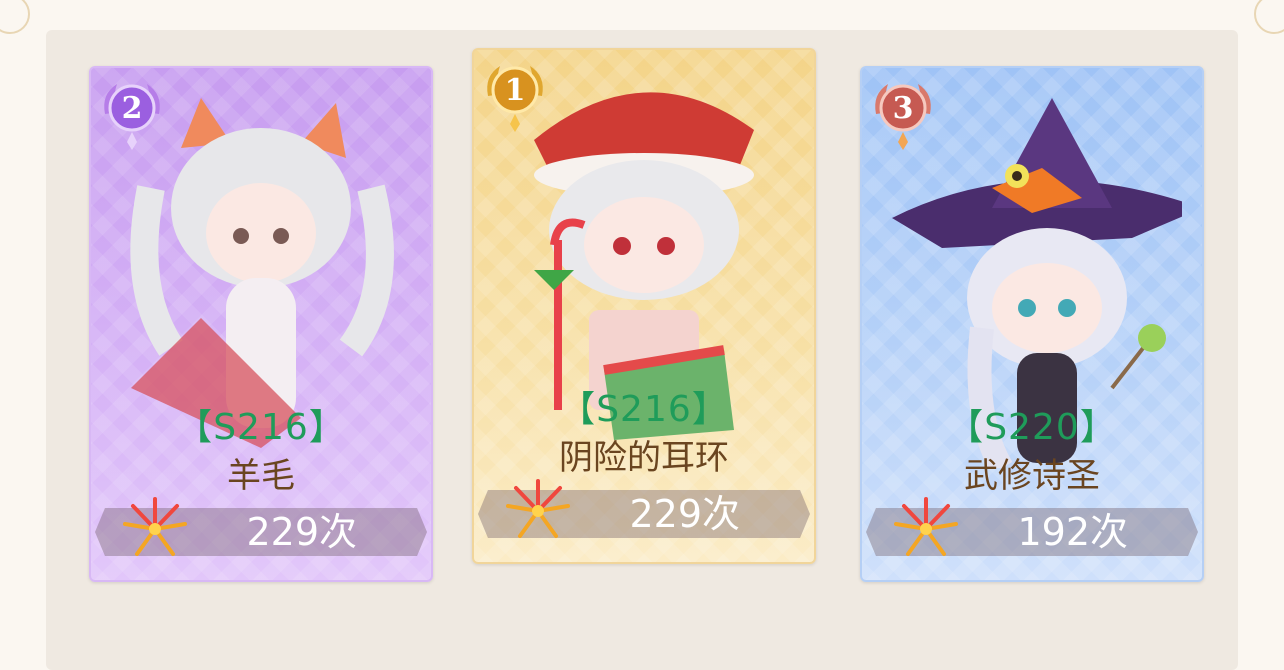  I want to click on player-server: 【S220】, so click(1032, 427).